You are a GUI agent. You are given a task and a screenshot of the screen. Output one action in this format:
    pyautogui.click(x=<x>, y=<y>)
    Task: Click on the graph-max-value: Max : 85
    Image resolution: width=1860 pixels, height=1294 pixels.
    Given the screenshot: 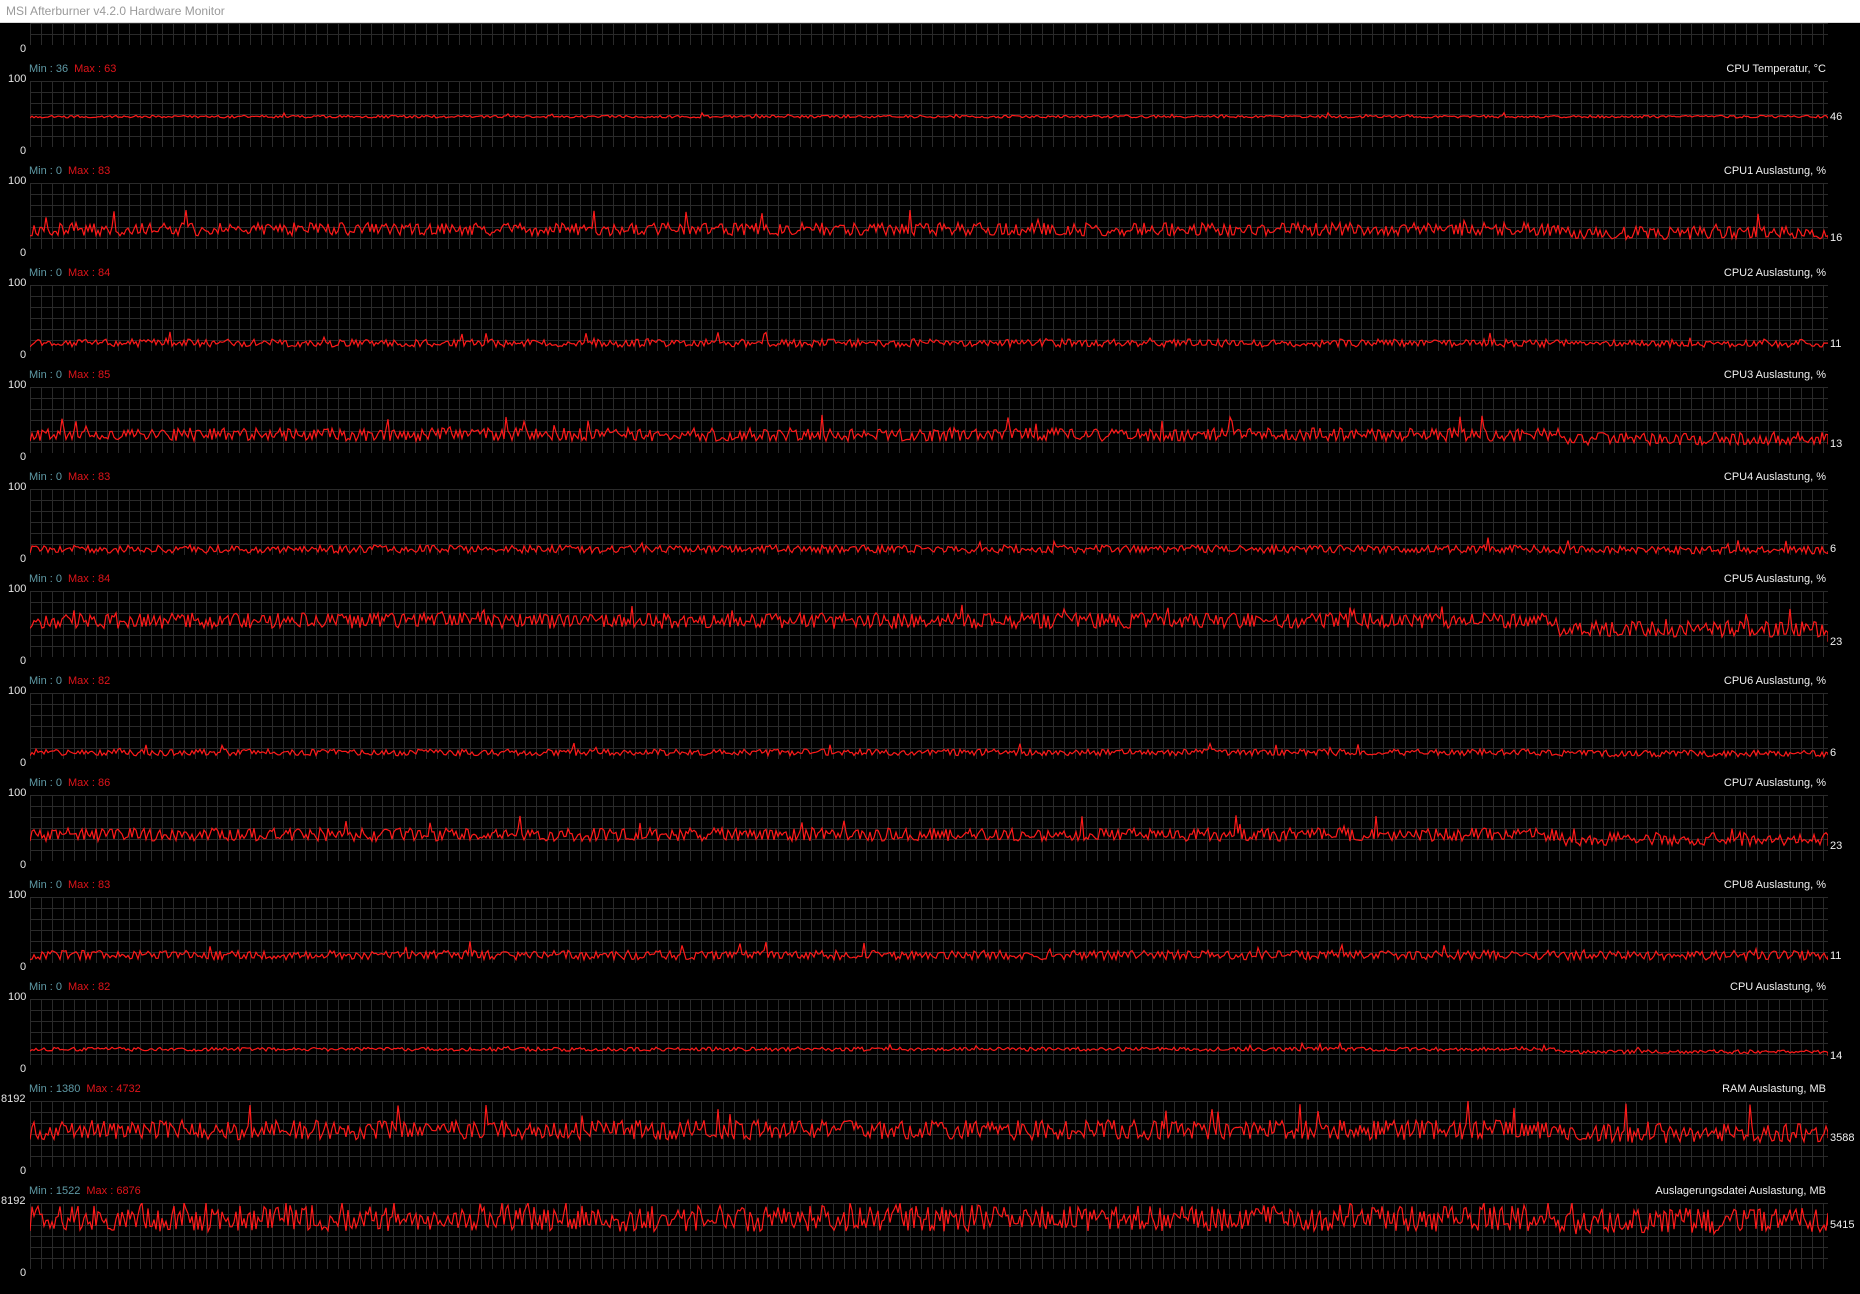 What is the action you would take?
    pyautogui.click(x=89, y=375)
    